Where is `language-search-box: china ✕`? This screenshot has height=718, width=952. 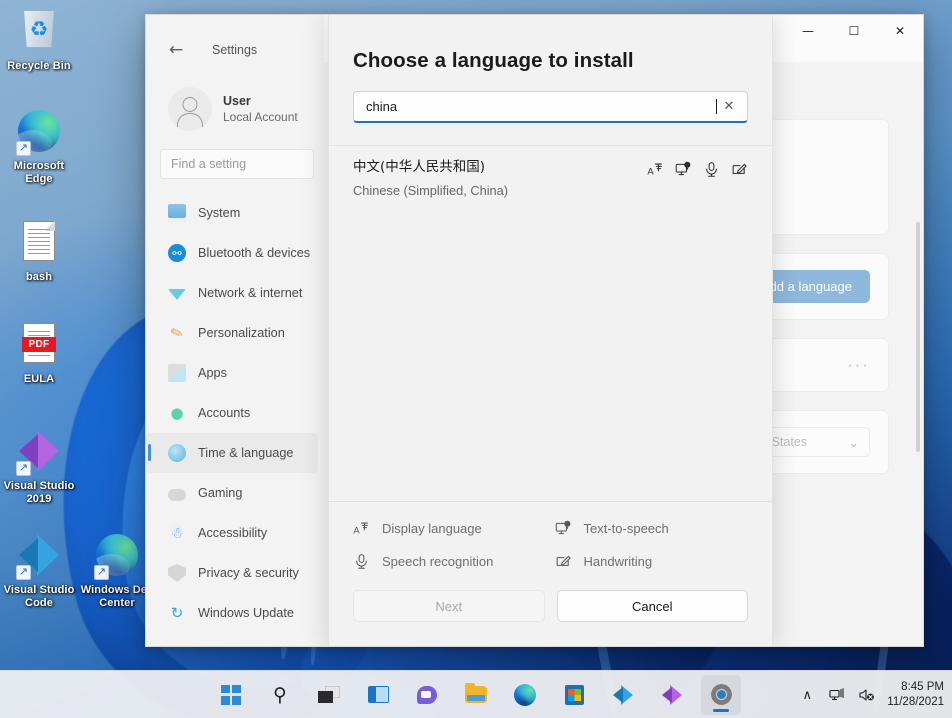
language-search-box: china ✕ is located at coordinates (550, 107).